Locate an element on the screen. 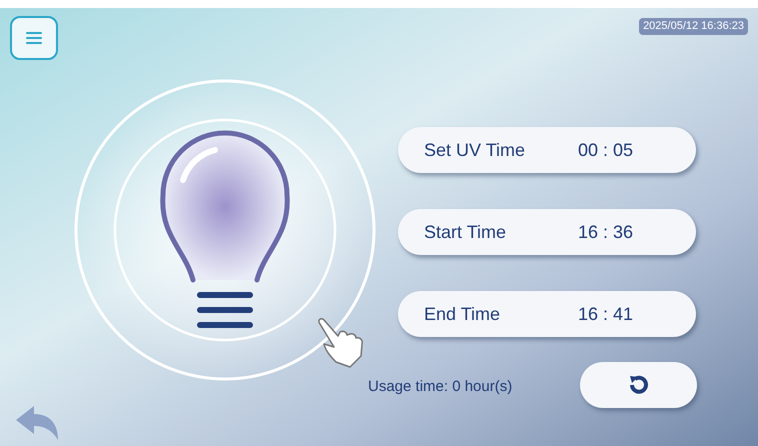  time-setting-button: Set UV Time 00 : 05 is located at coordinates (547, 150).